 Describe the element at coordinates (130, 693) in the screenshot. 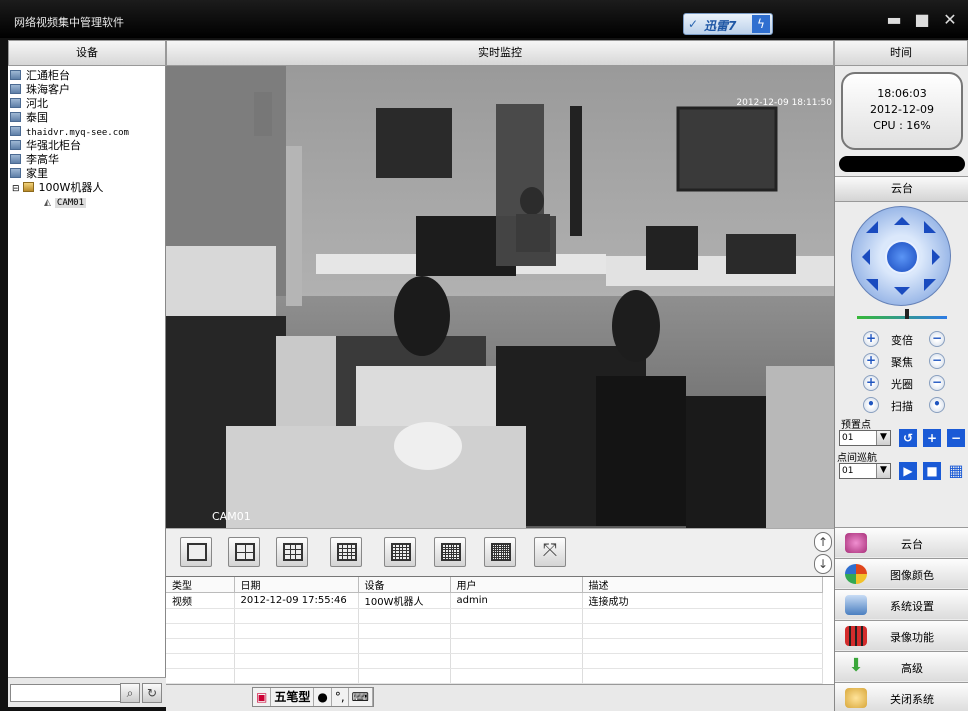

I see `search-button: ⌕` at that location.